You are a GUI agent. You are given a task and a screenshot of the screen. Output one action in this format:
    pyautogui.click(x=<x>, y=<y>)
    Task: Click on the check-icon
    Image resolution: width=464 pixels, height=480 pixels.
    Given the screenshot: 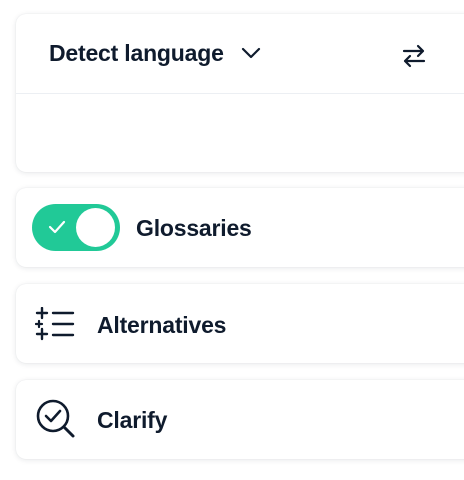 What is the action you would take?
    pyautogui.click(x=57, y=227)
    